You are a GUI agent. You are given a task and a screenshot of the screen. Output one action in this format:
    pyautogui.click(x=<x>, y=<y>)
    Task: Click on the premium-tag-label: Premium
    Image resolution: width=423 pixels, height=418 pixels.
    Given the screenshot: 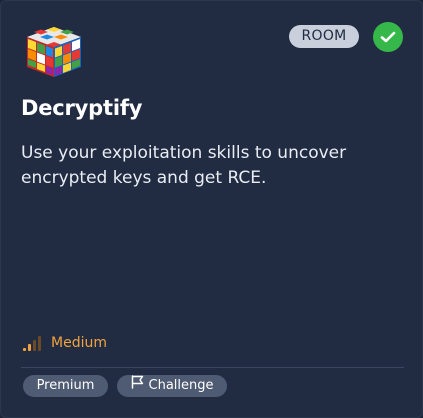 What is the action you would take?
    pyautogui.click(x=65, y=385)
    